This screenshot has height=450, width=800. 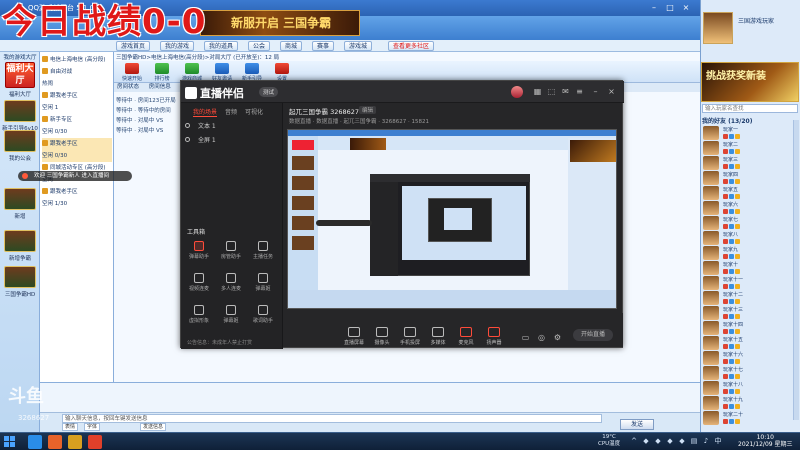 What do you see at coordinates (358, 46) in the screenshot?
I see `nav-tab-game-city: 游戏城` at bounding box center [358, 46].